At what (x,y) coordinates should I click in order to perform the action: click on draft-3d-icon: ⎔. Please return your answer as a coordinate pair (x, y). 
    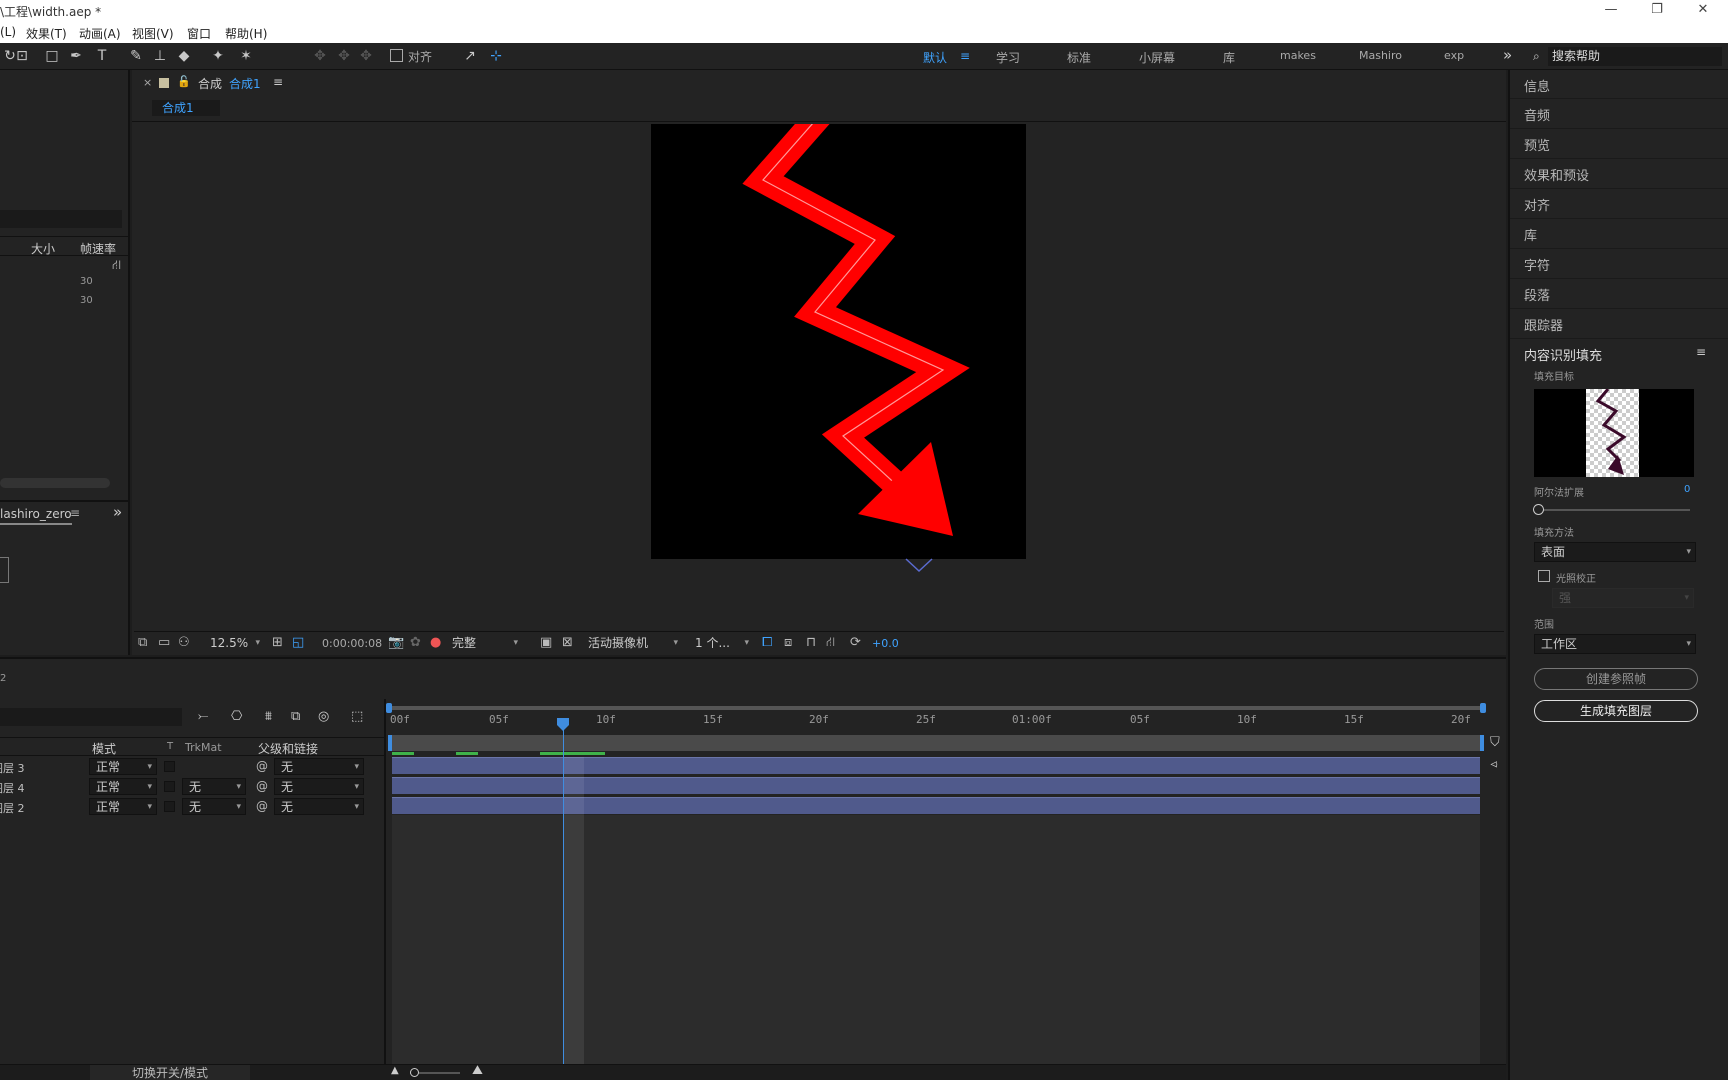
    Looking at the image, I should click on (236, 716).